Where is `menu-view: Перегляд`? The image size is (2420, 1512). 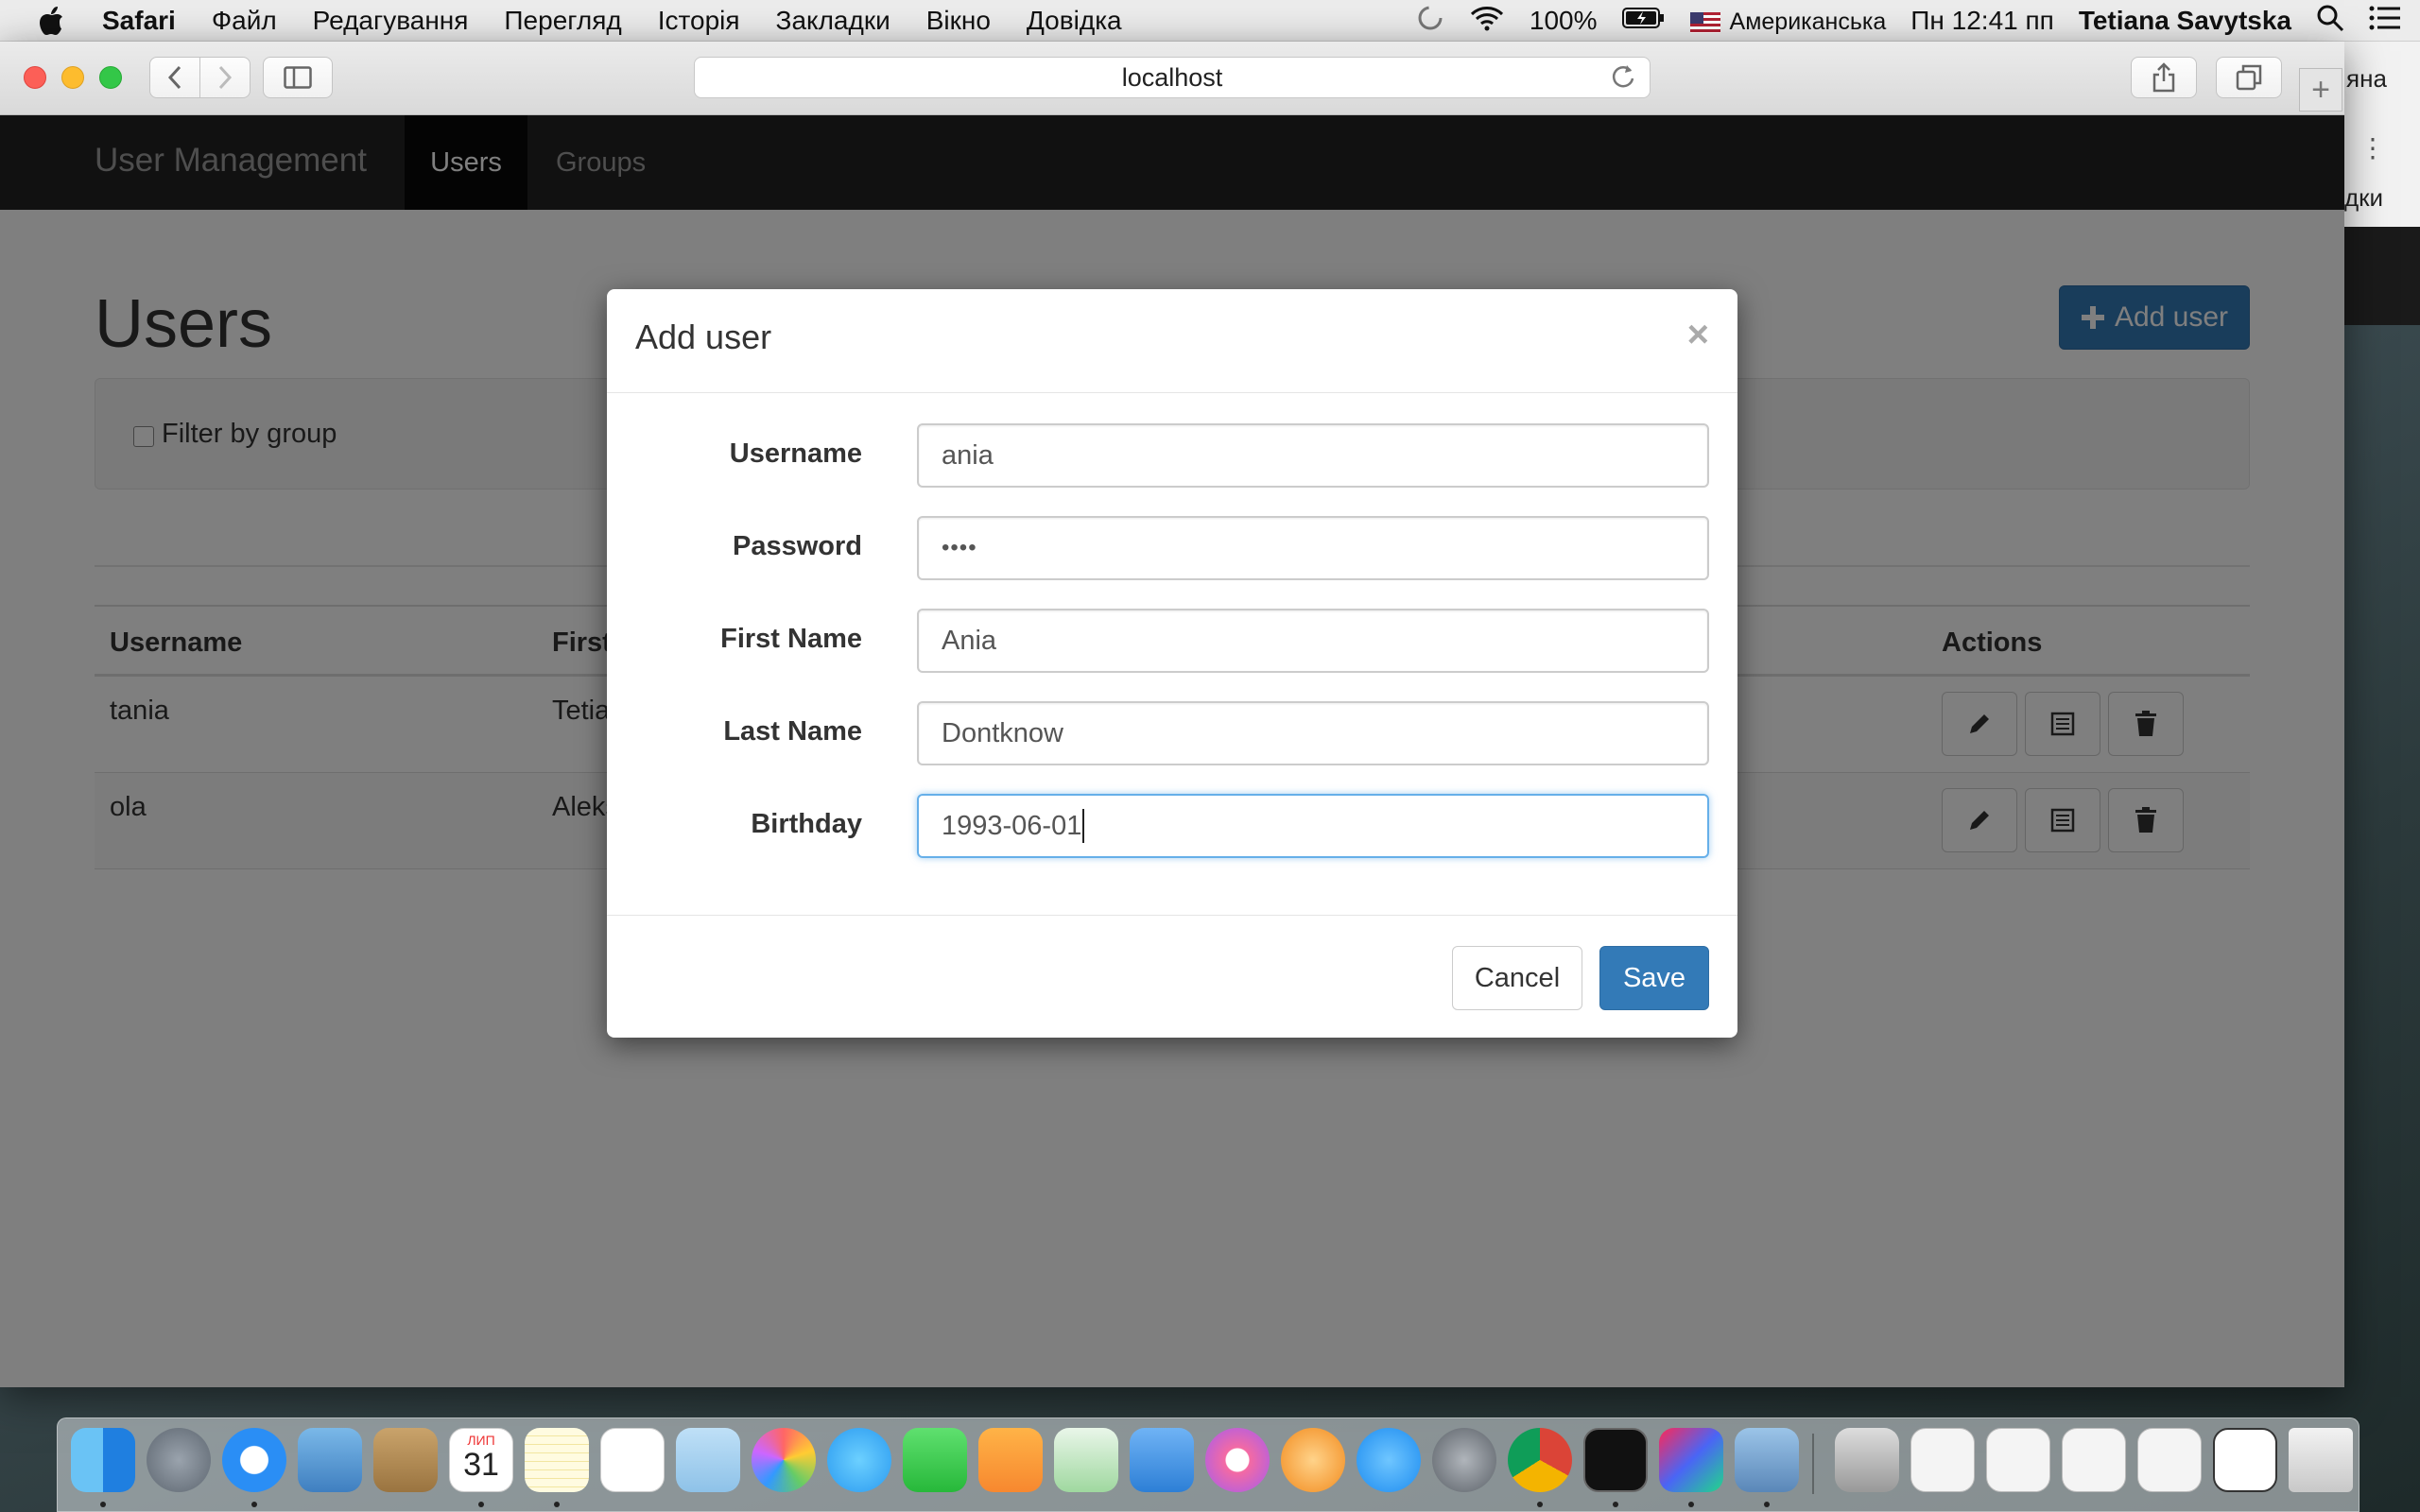 menu-view: Перегляд is located at coordinates (562, 21).